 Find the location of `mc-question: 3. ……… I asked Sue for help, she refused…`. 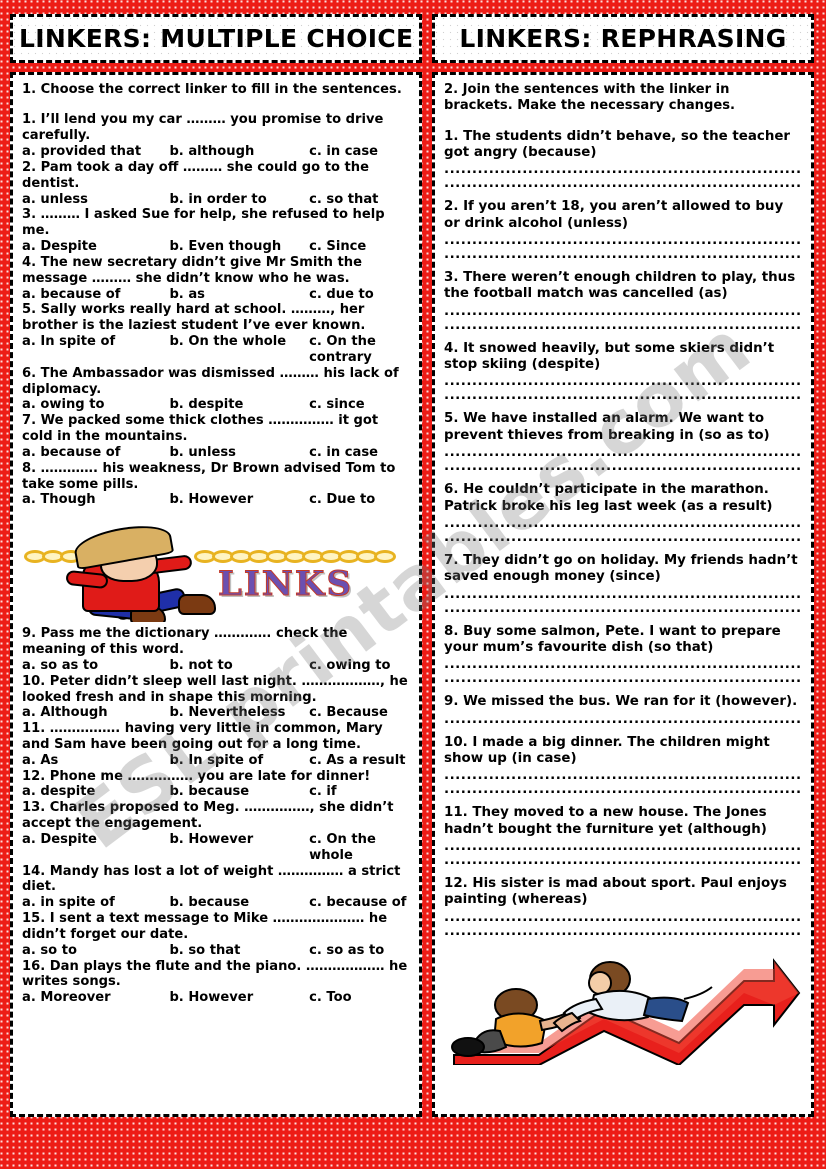

mc-question: 3. ……… I asked Sue for help, she refused… is located at coordinates (203, 223).